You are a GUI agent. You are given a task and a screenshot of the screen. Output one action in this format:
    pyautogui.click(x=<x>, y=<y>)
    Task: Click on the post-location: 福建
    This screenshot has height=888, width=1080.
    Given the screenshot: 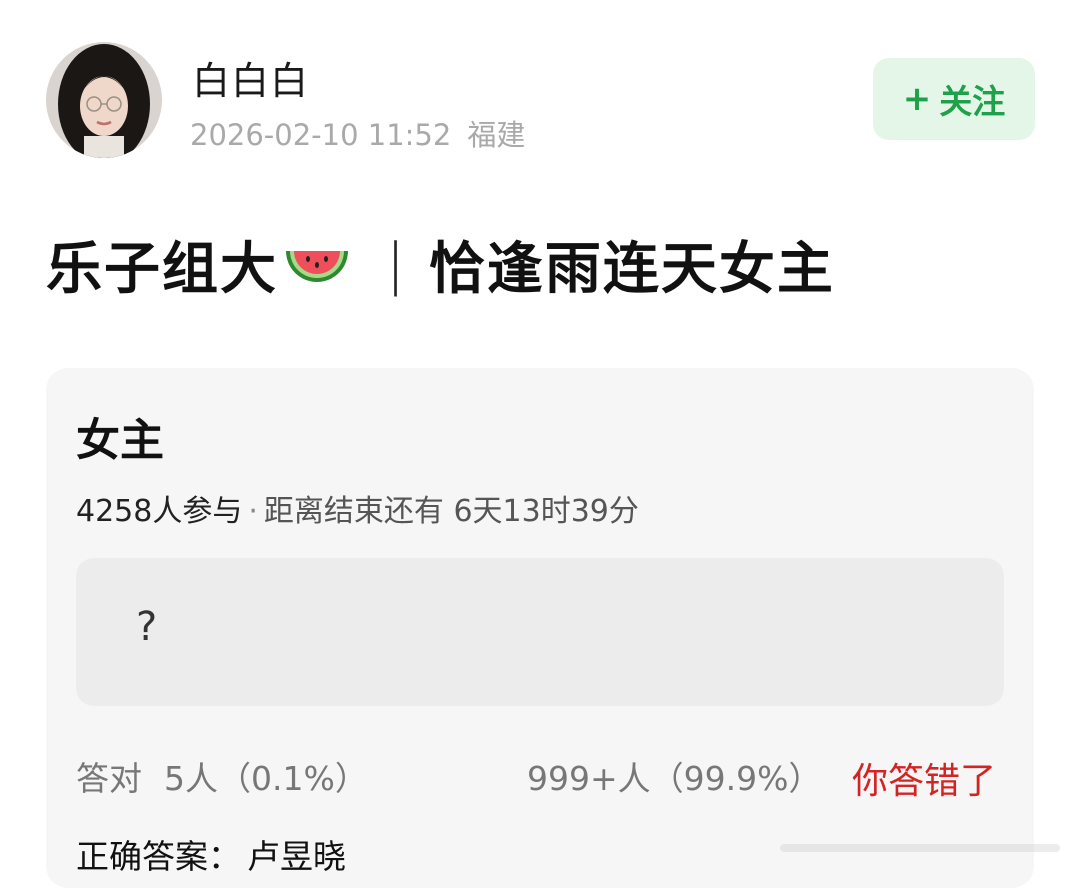 What is the action you would take?
    pyautogui.click(x=496, y=135)
    